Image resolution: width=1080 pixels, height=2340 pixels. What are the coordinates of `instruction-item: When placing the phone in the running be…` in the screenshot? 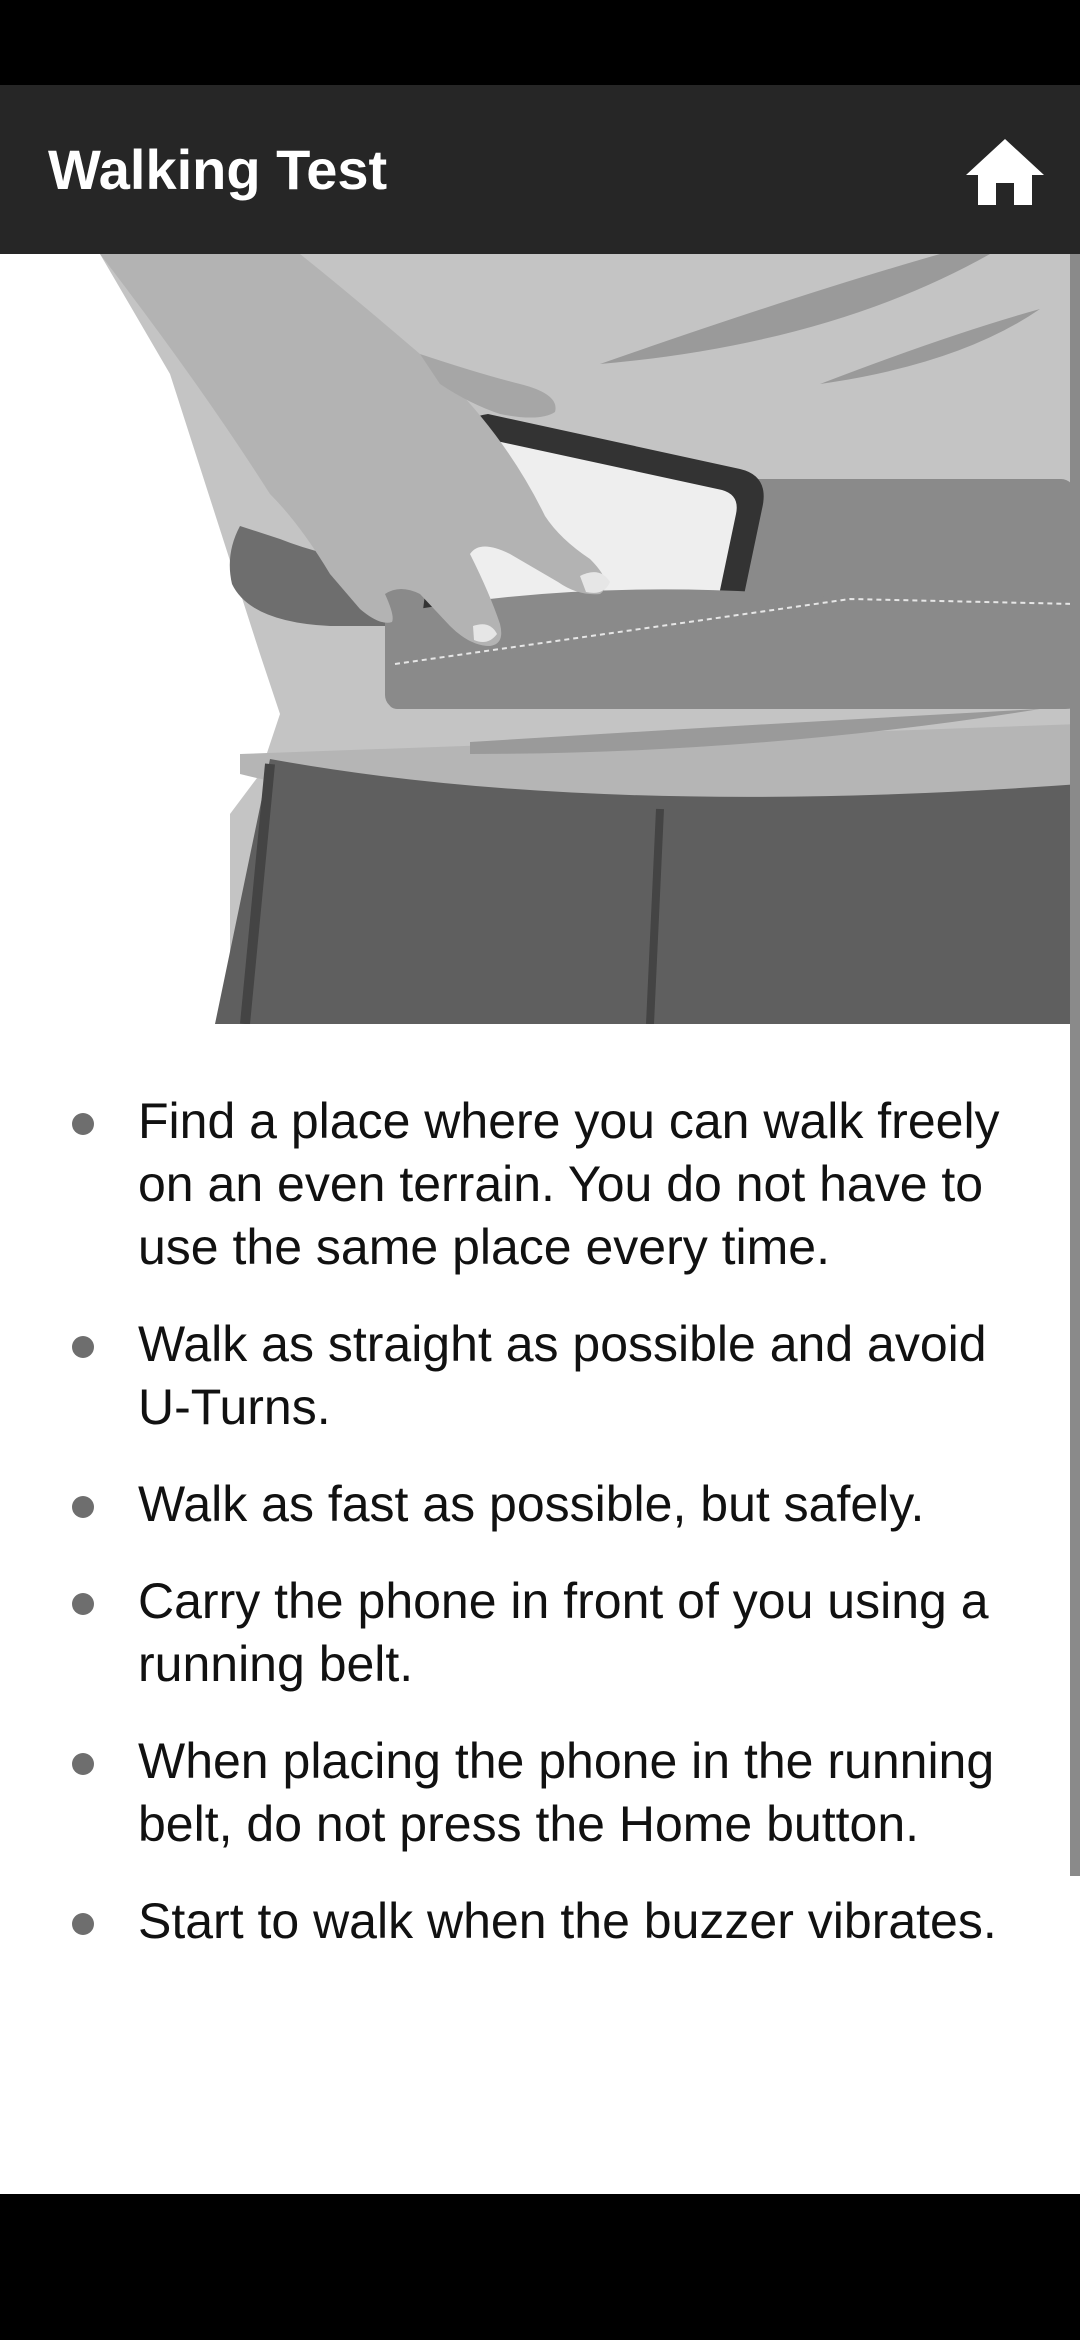 It's located at (520, 1793).